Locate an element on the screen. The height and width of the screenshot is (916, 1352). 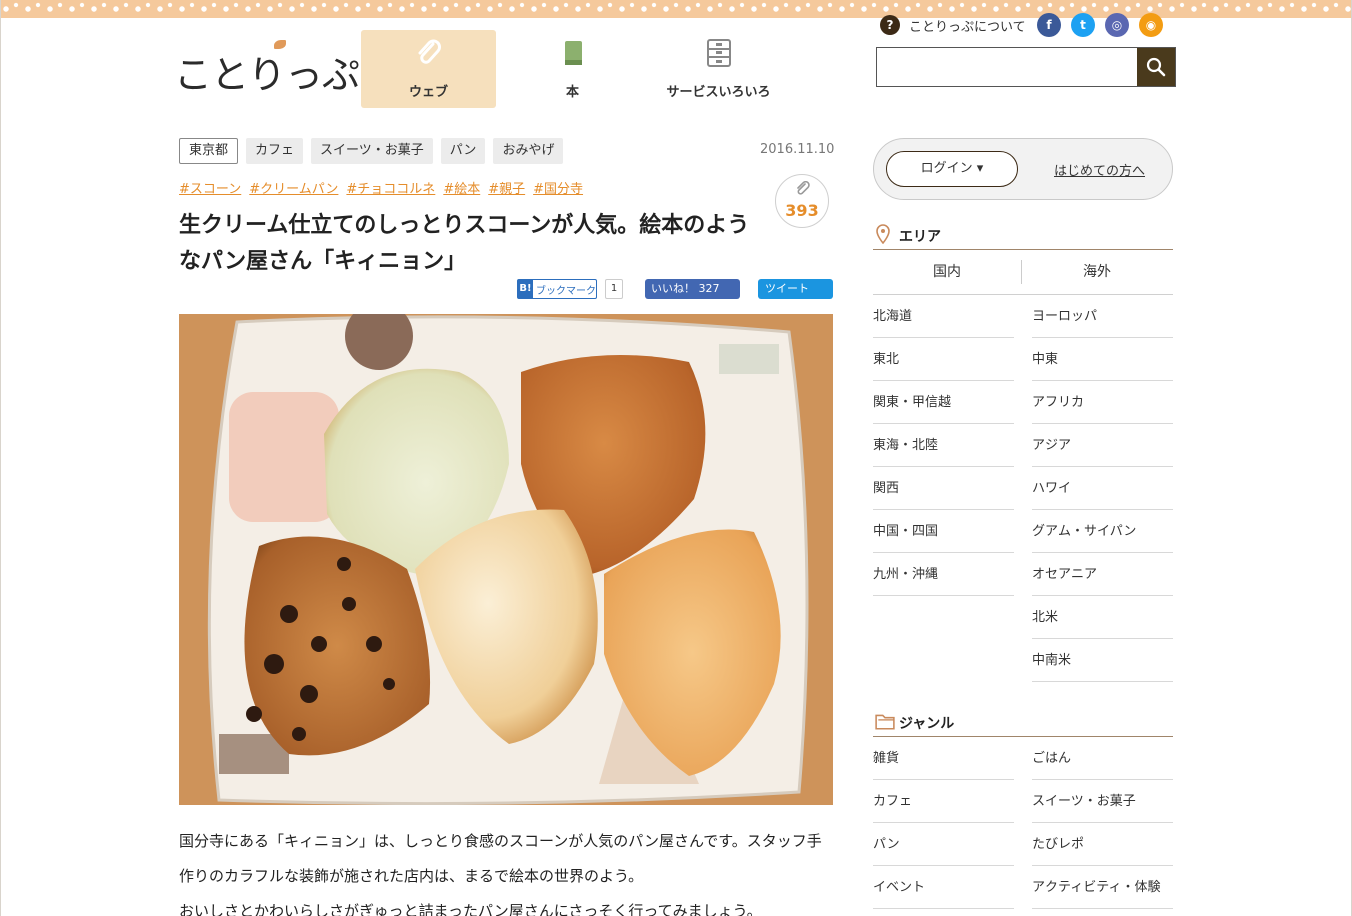
area-title: エリア is located at coordinates (920, 237).